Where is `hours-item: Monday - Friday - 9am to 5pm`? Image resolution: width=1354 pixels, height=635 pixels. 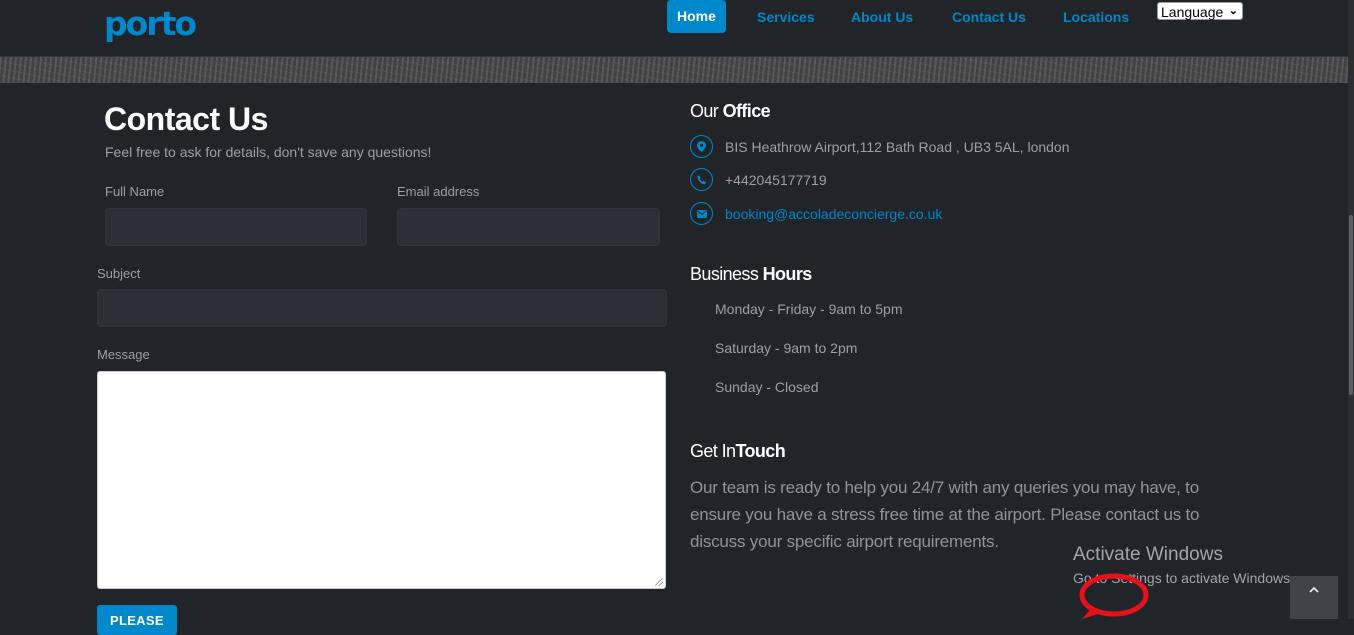
hours-item: Monday - Friday - 9am to 5pm is located at coordinates (809, 309).